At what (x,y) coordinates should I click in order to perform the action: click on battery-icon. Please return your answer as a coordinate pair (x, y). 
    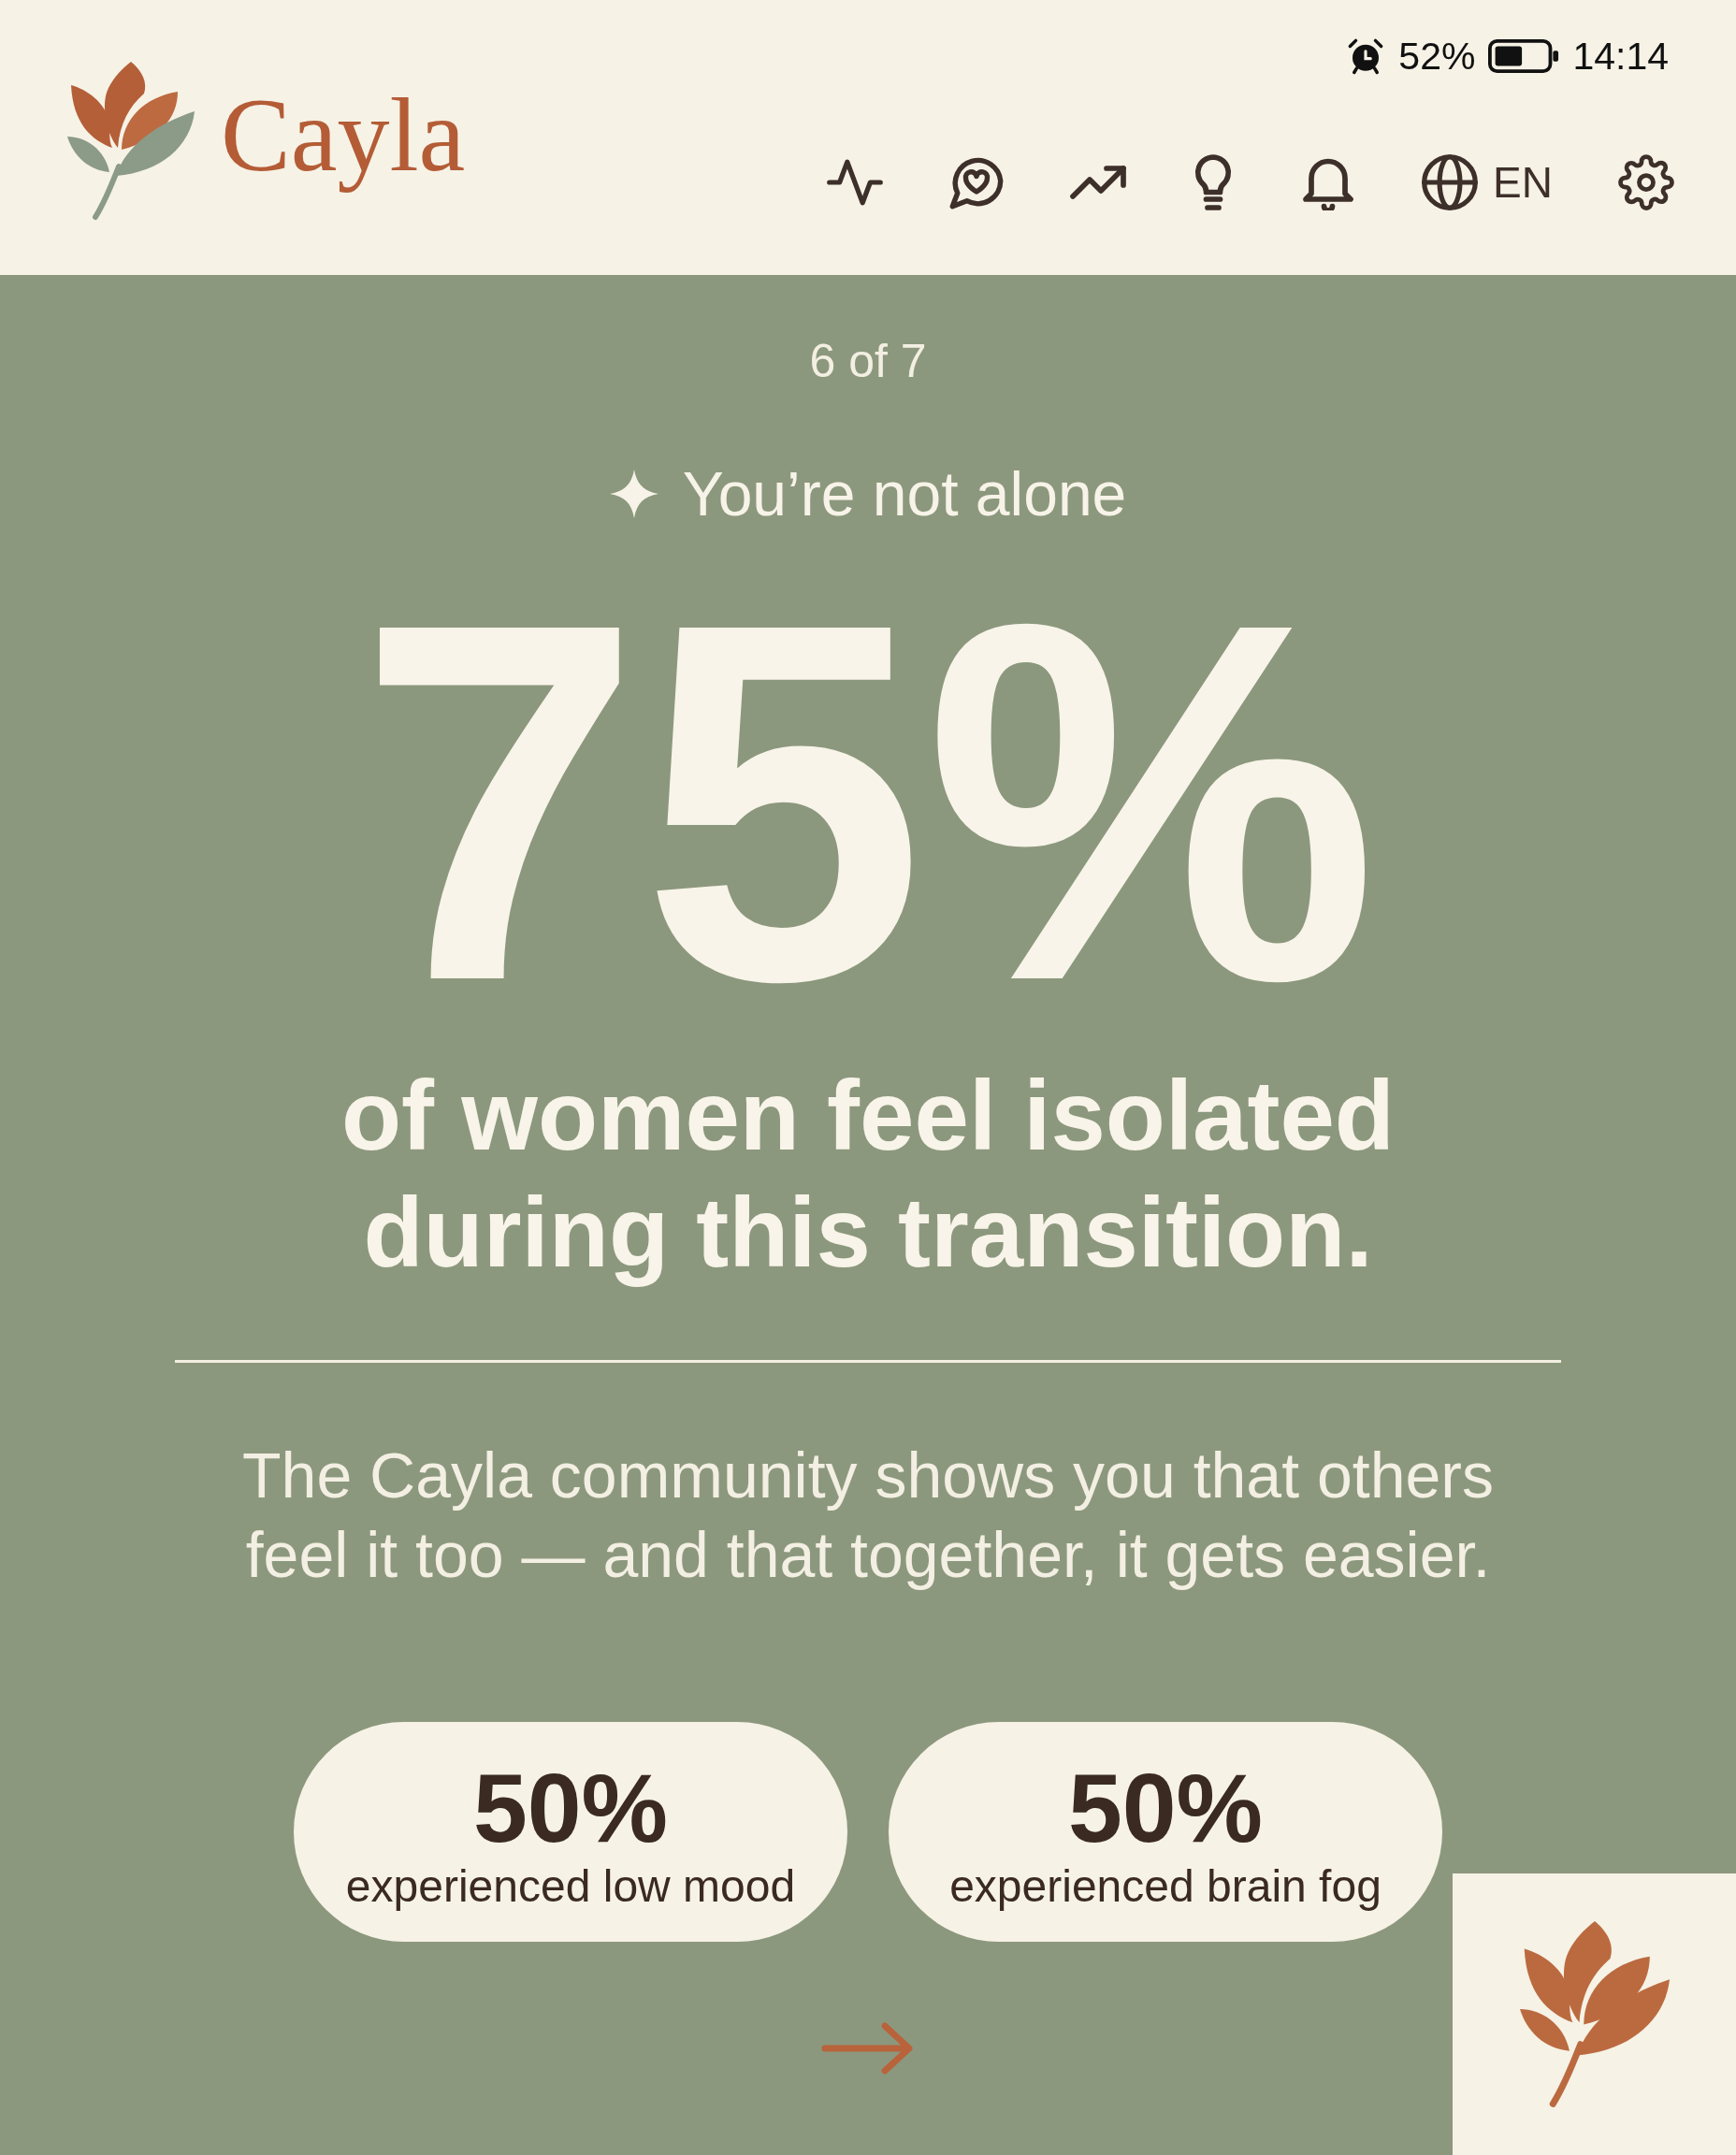
    Looking at the image, I should click on (1524, 56).